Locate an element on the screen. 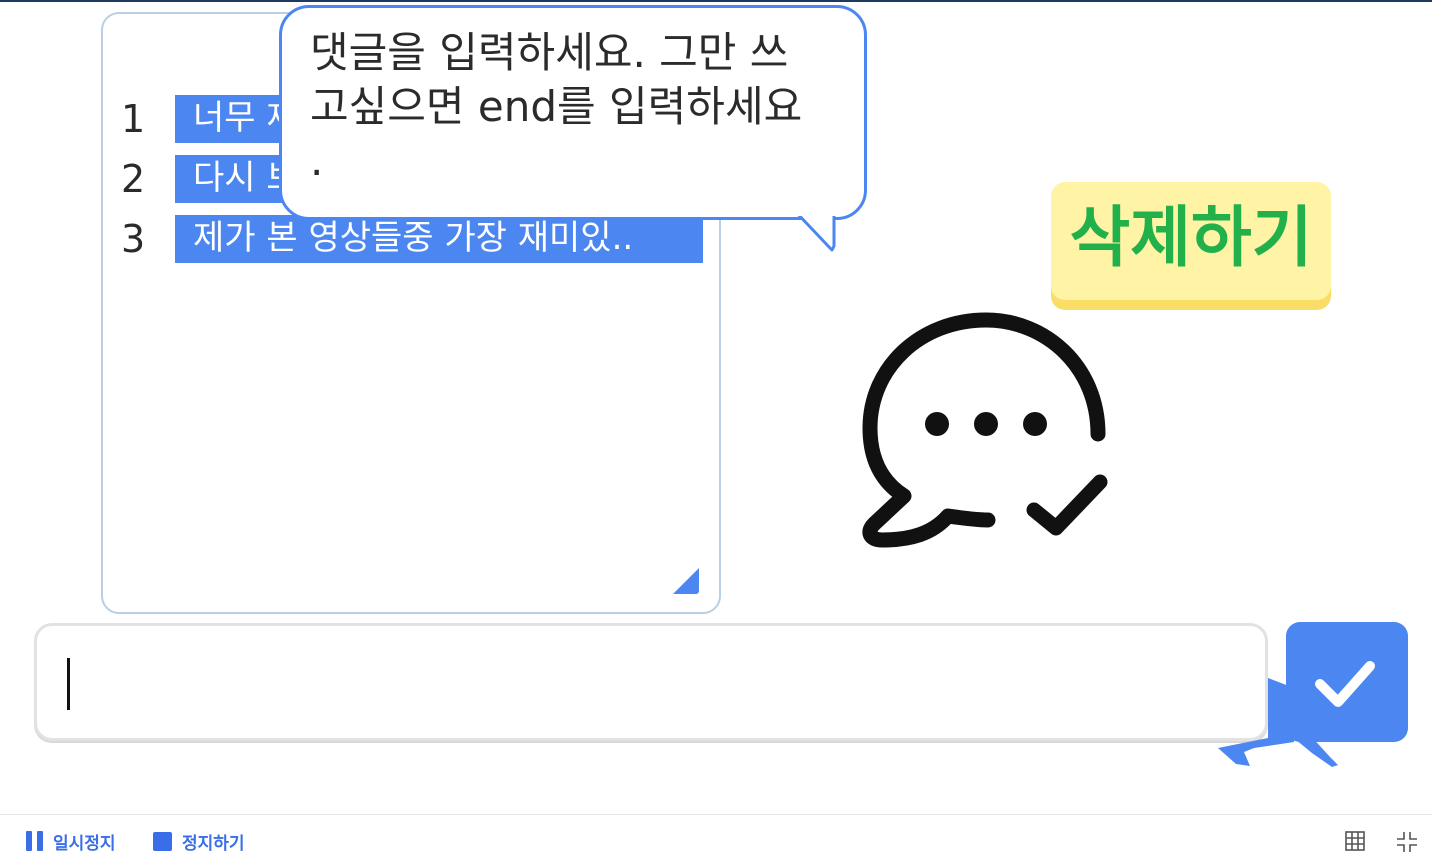 The height and width of the screenshot is (863, 1432). list-item-index: 1 is located at coordinates (133, 119).